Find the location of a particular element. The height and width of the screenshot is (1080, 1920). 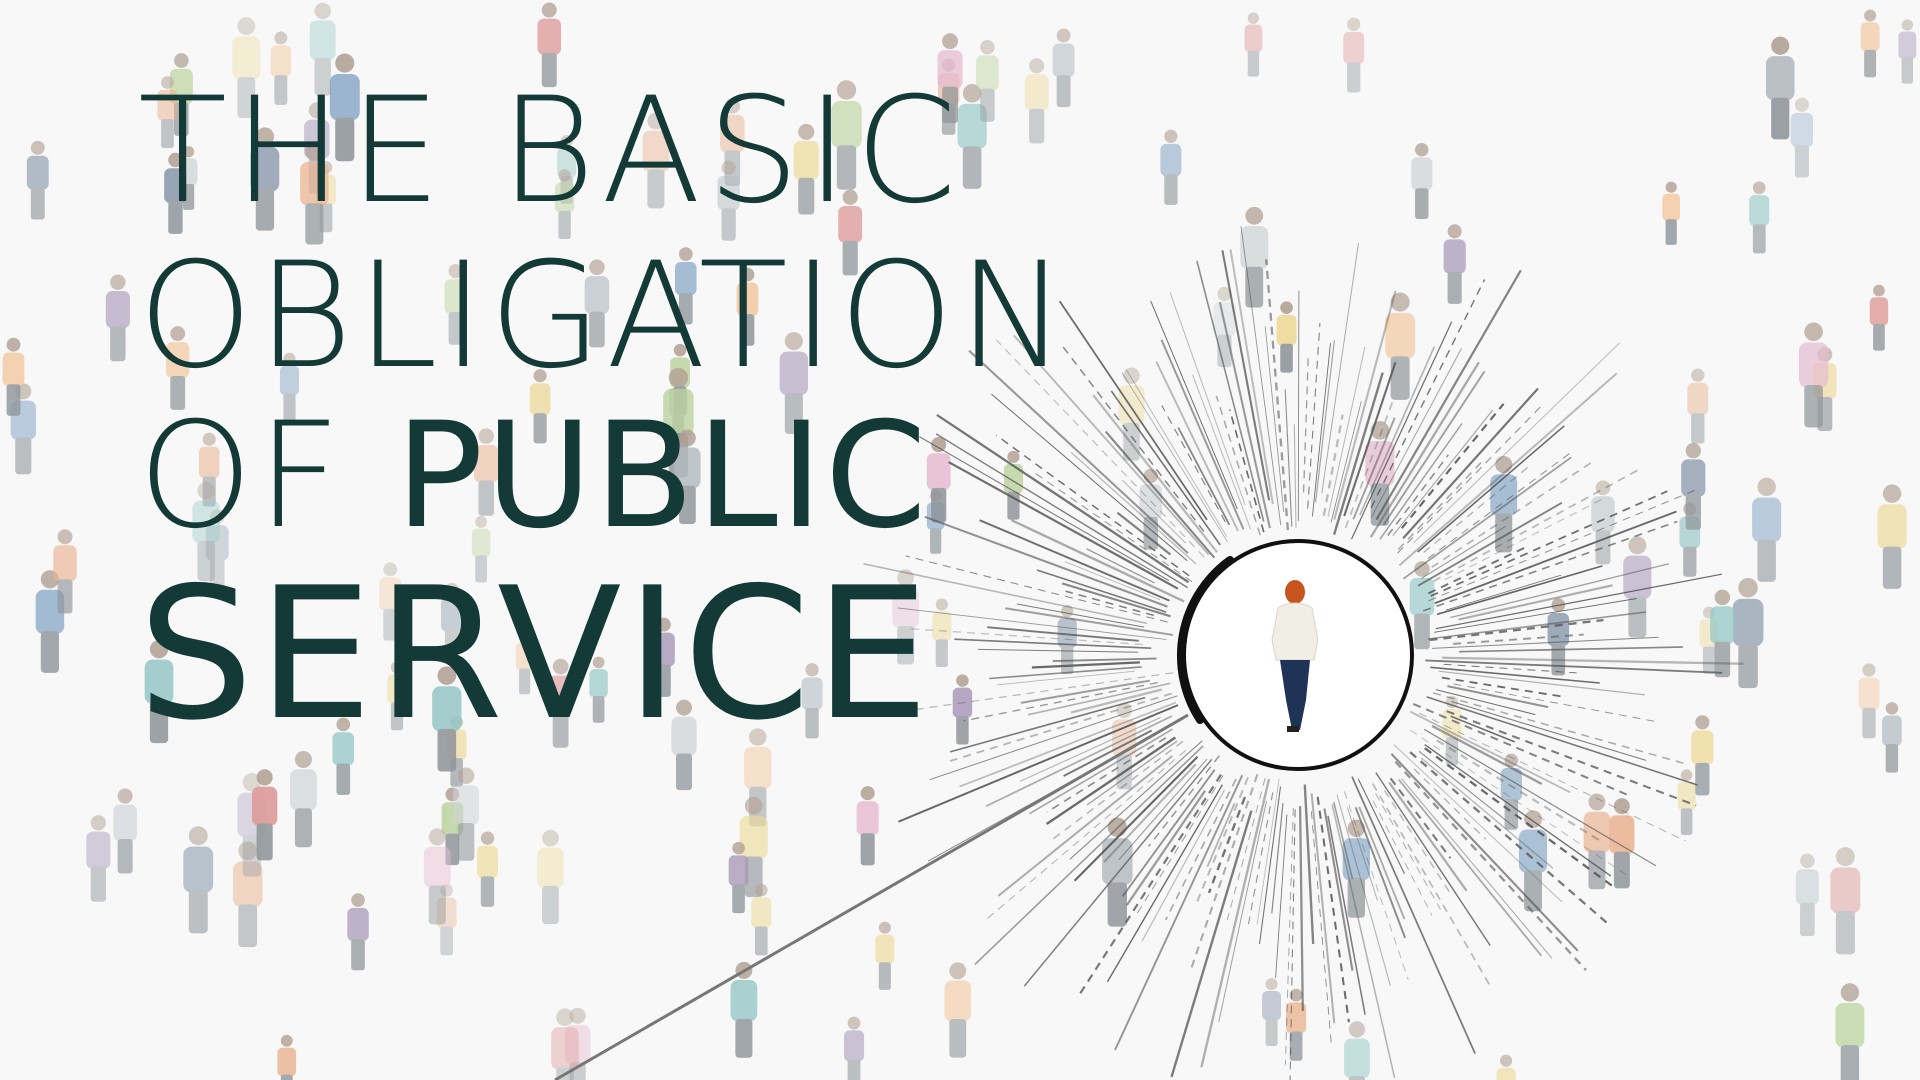

headline-line-1: THE BASIC is located at coordinates (550, 151).